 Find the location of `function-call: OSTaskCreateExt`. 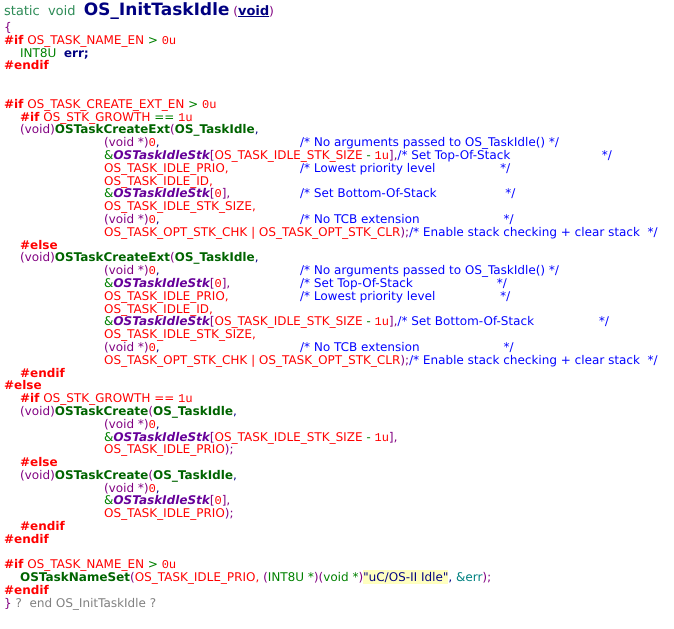

function-call: OSTaskCreateExt is located at coordinates (112, 257).